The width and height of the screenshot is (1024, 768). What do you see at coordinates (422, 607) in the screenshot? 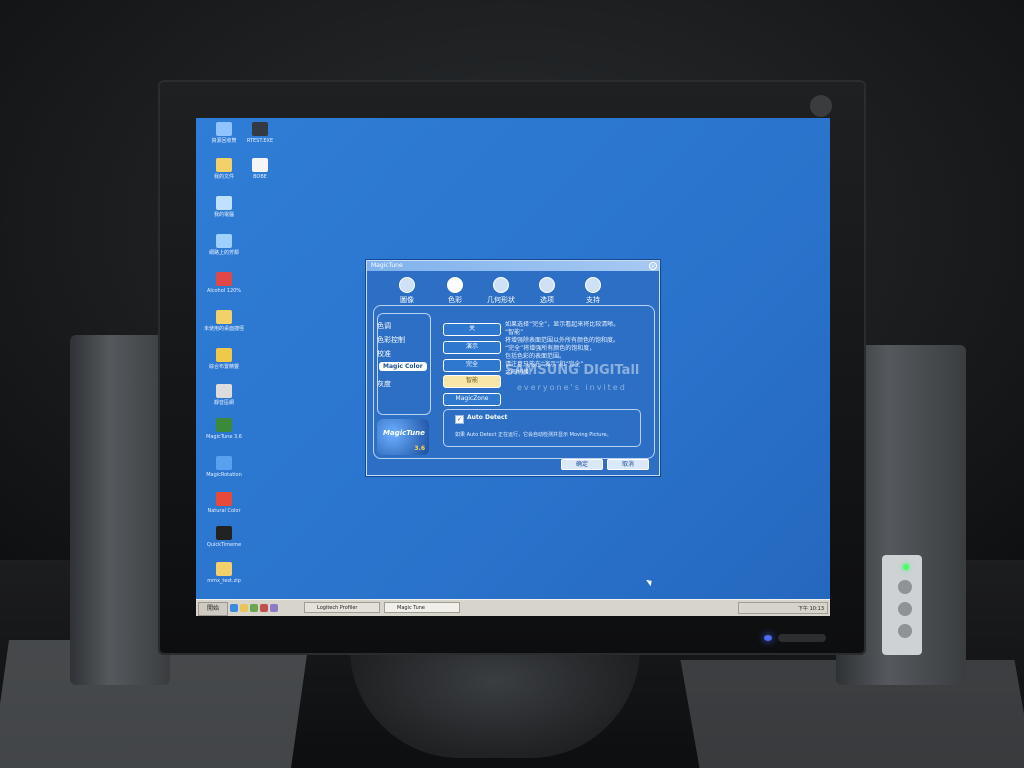
I see `taskbar-button: Magic Tune` at bounding box center [422, 607].